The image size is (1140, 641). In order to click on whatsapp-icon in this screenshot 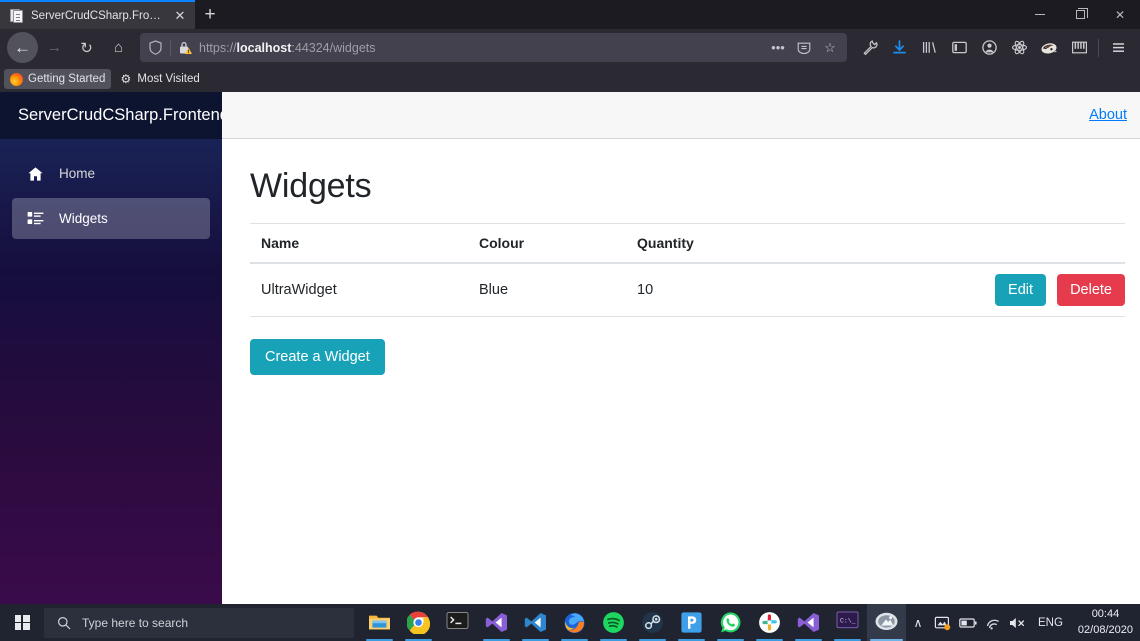, I will do `click(730, 622)`.